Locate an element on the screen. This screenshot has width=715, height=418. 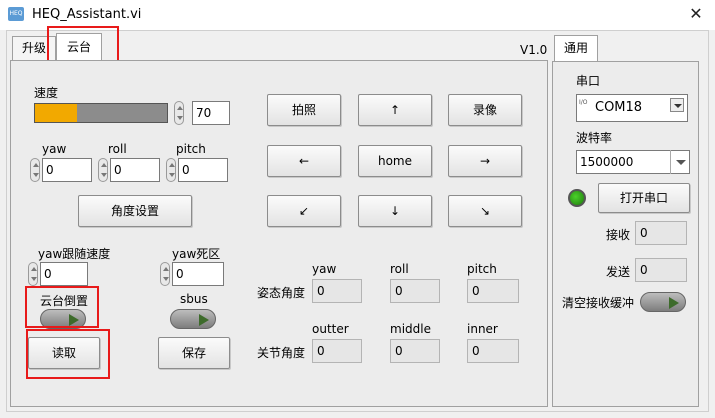
save-button: 保存 is located at coordinates (194, 353).